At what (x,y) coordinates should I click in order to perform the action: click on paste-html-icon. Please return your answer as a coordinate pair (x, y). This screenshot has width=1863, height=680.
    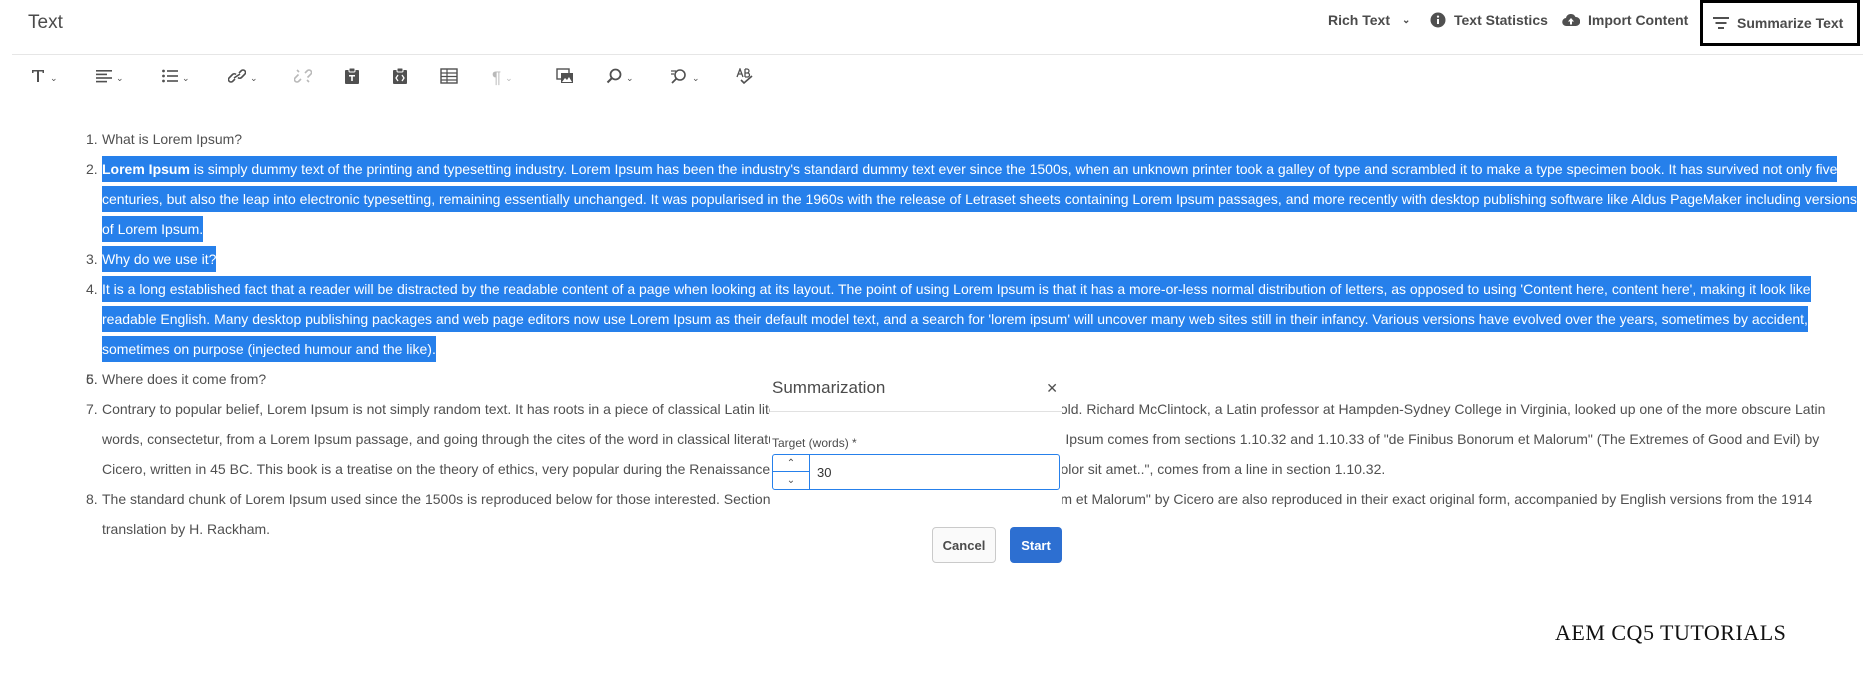
    Looking at the image, I should click on (400, 78).